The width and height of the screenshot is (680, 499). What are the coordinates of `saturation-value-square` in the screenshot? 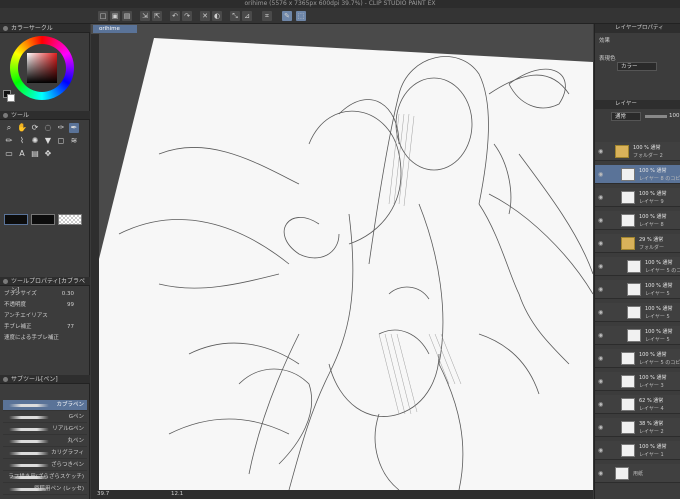 It's located at (42, 68).